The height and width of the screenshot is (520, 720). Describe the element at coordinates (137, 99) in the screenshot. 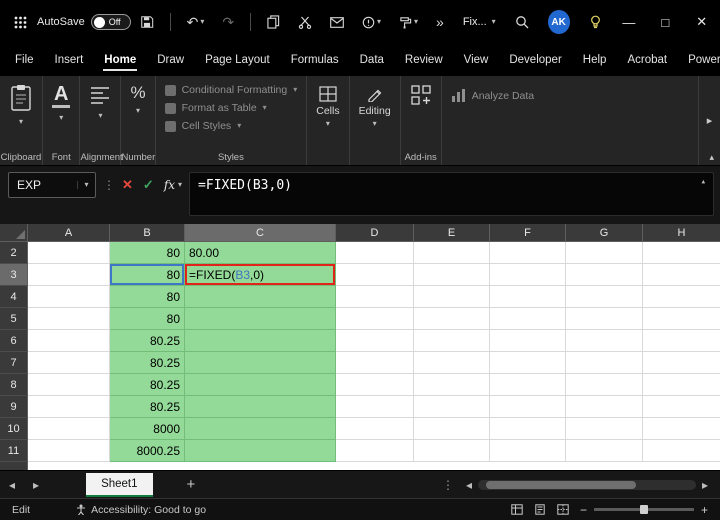

I see `number-format-button: % ▾` at that location.